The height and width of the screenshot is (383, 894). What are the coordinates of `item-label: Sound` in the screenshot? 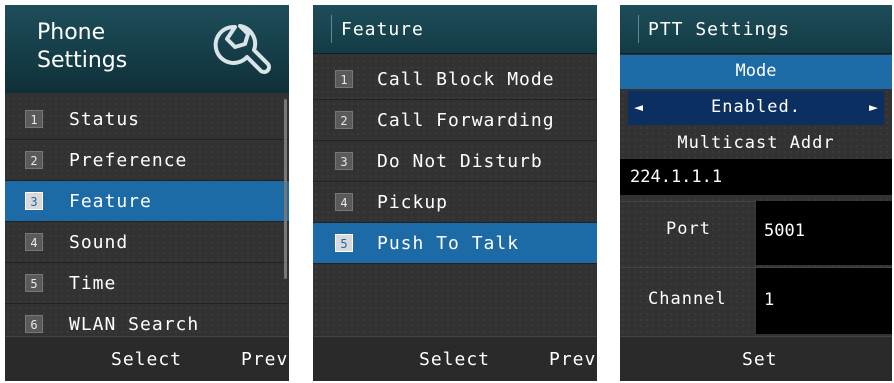 It's located at (99, 242).